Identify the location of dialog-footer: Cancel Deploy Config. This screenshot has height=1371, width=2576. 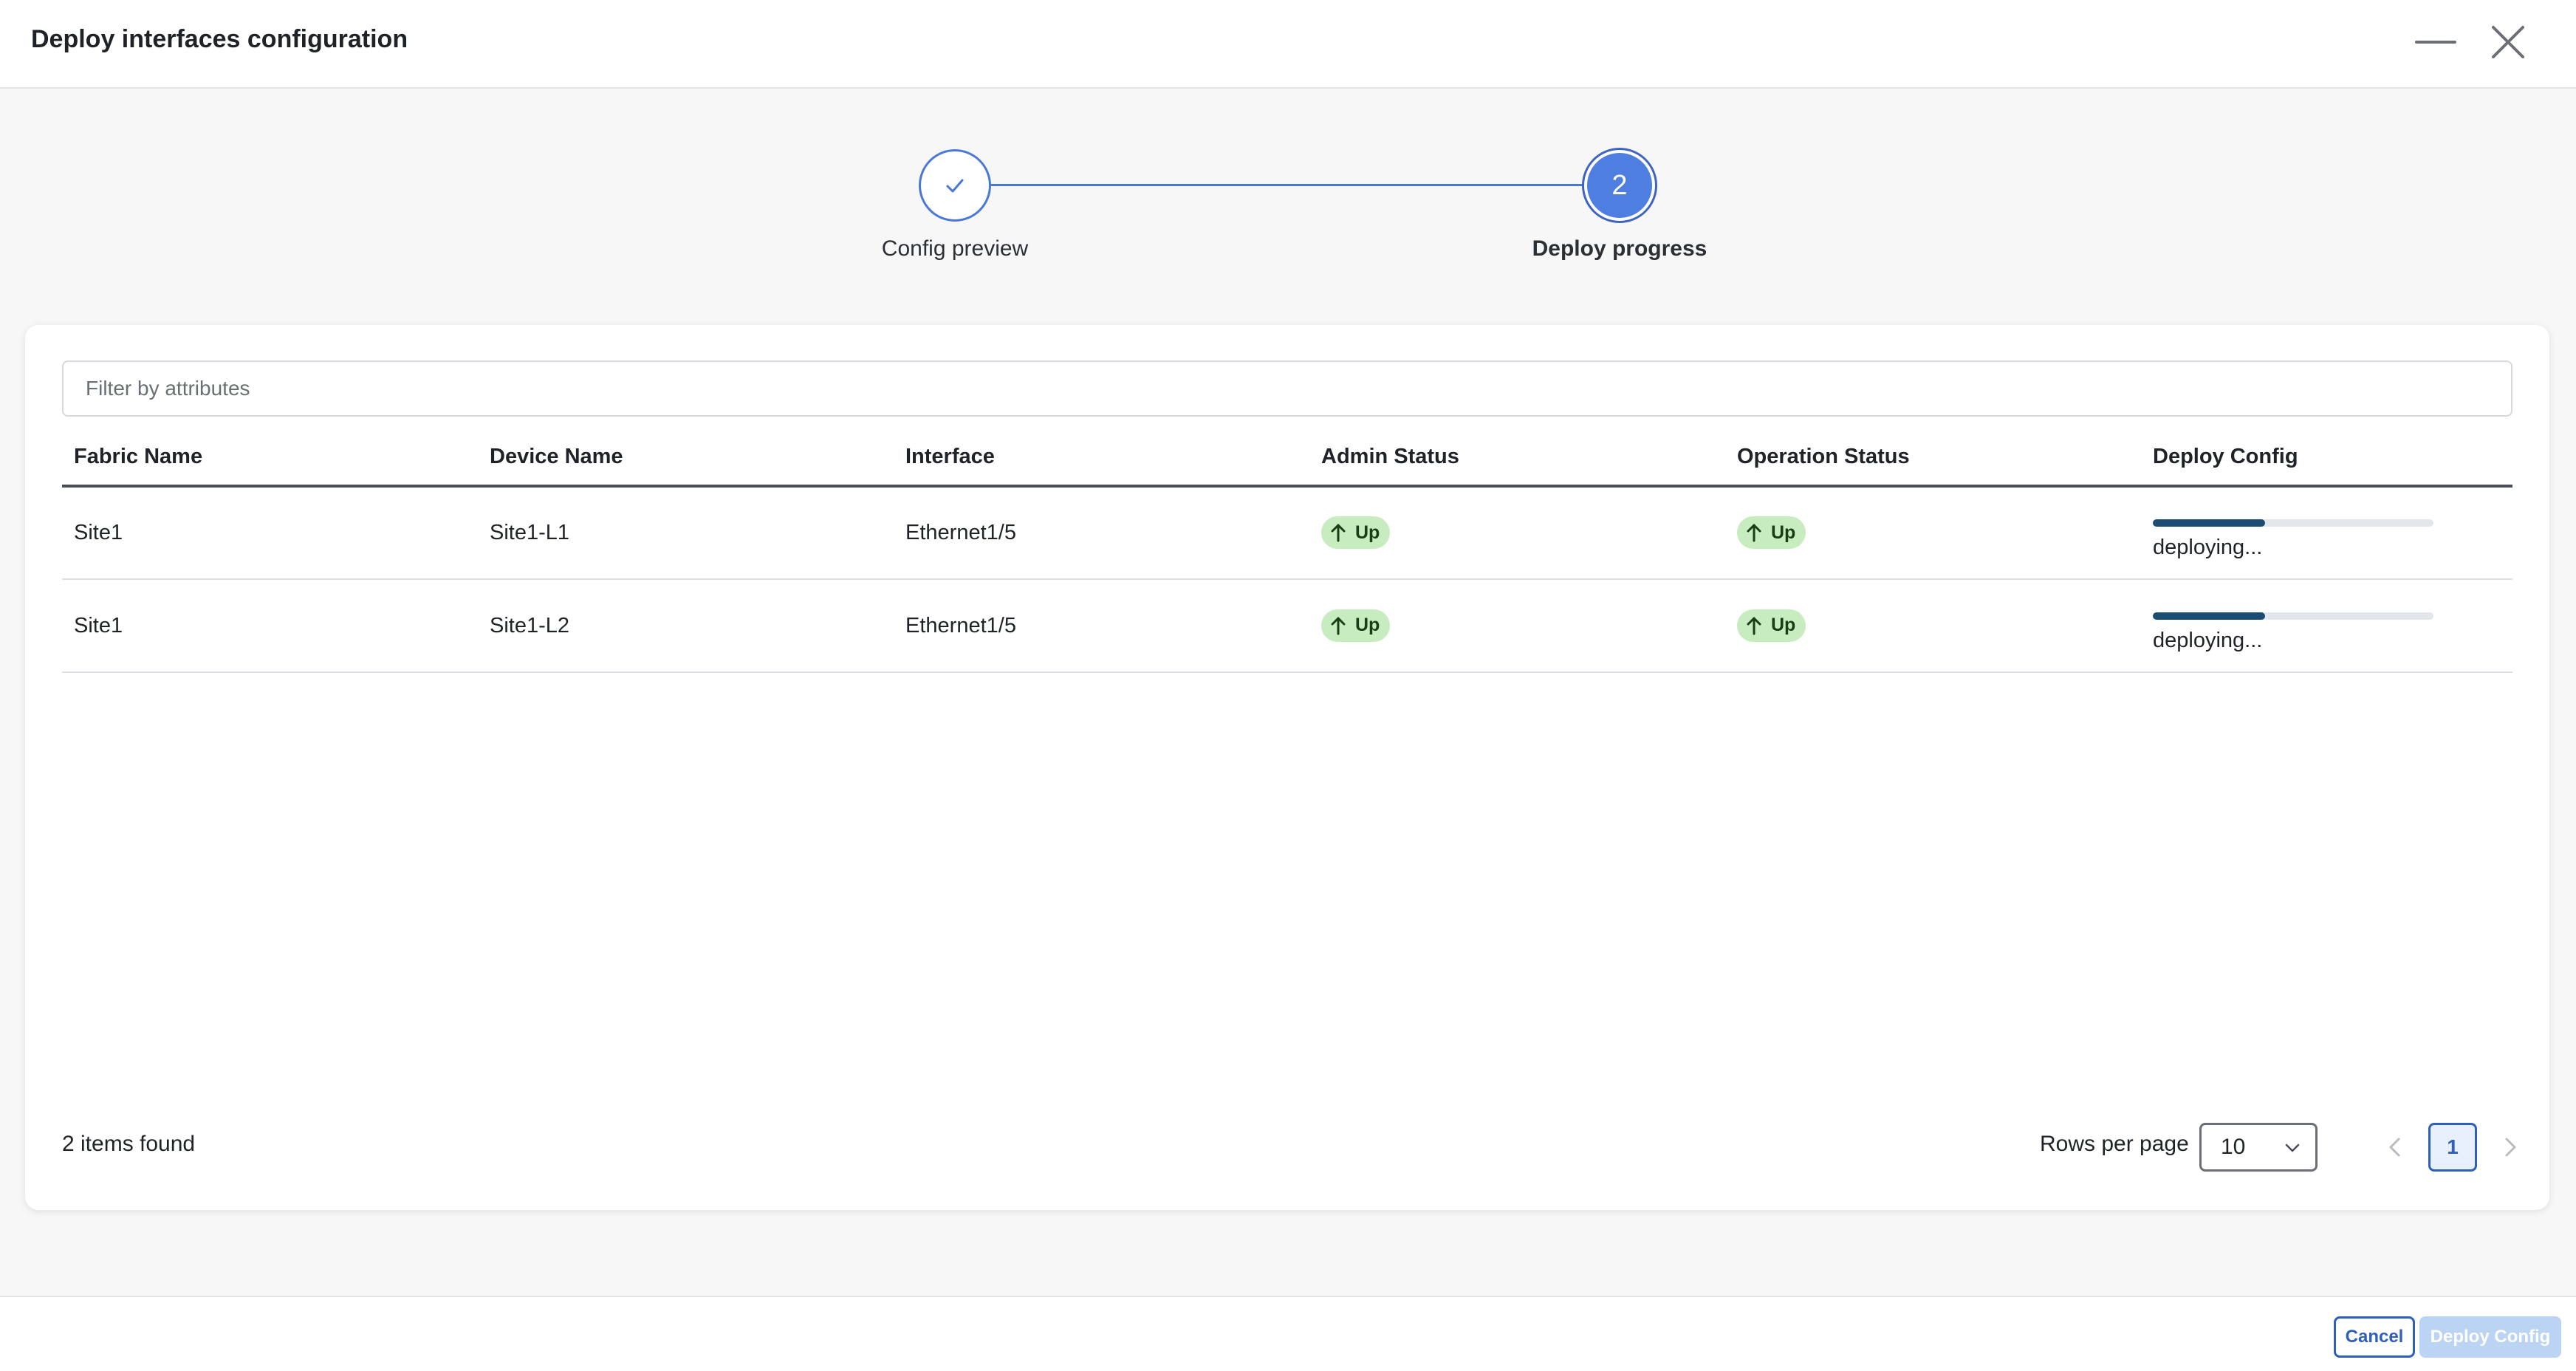
(1288, 1333).